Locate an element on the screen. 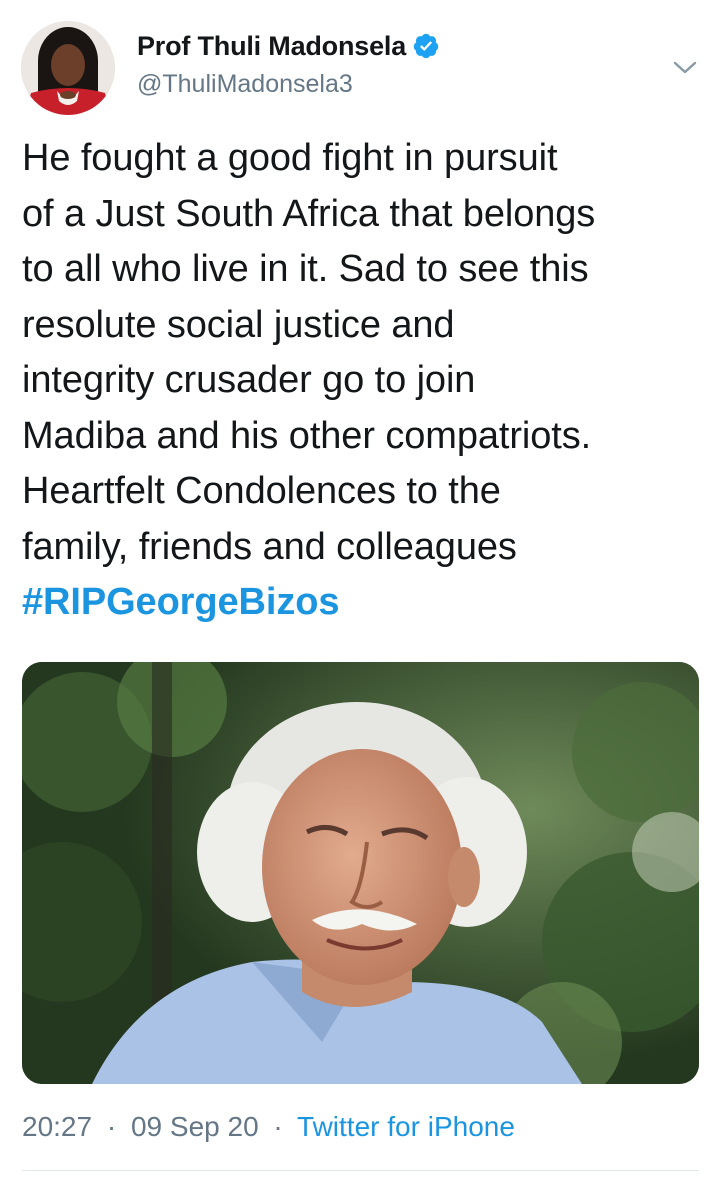  chevron-down-icon is located at coordinates (685, 68).